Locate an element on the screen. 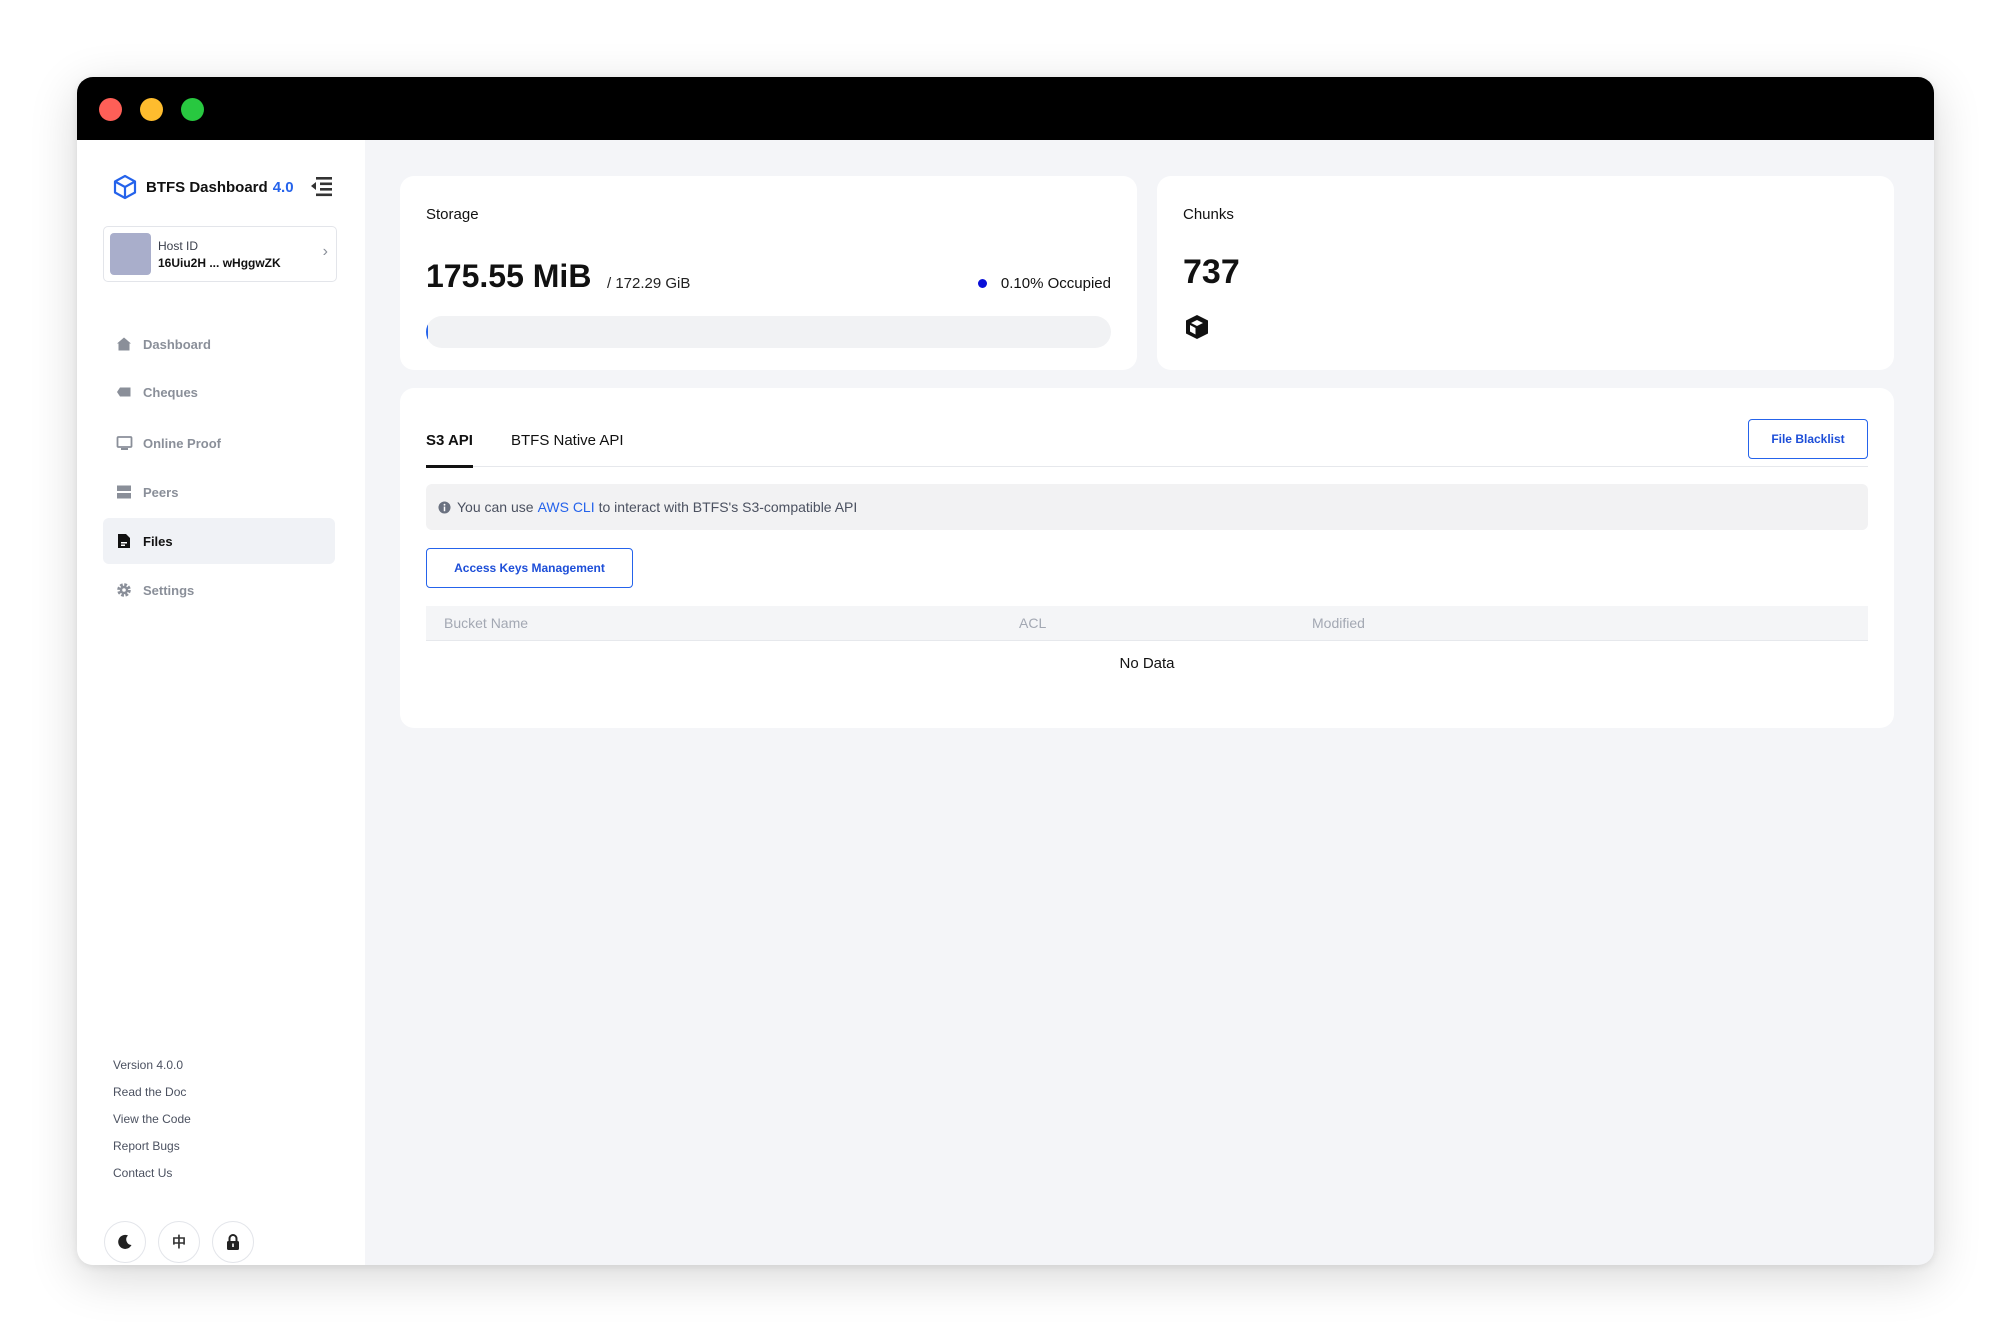  sidebar-item-label: Files is located at coordinates (158, 541).